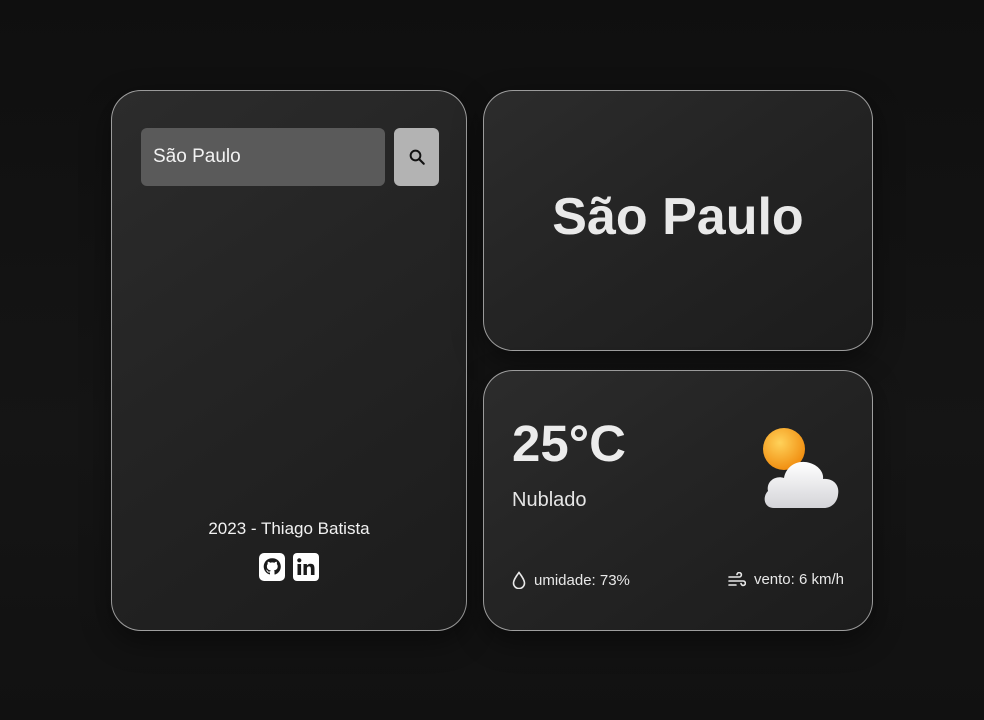  Describe the element at coordinates (678, 217) in the screenshot. I see `city-name: São Paulo` at that location.